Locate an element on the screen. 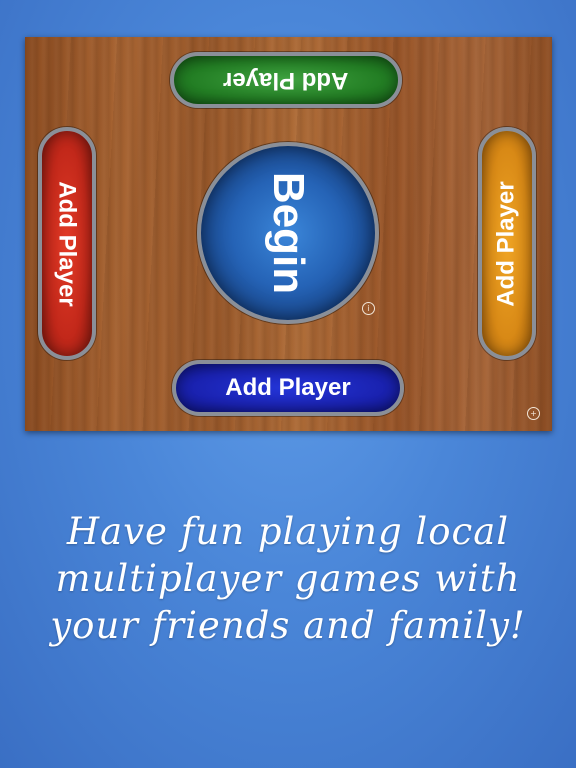  tagline-line-2: multiplayer games with is located at coordinates (288, 578).